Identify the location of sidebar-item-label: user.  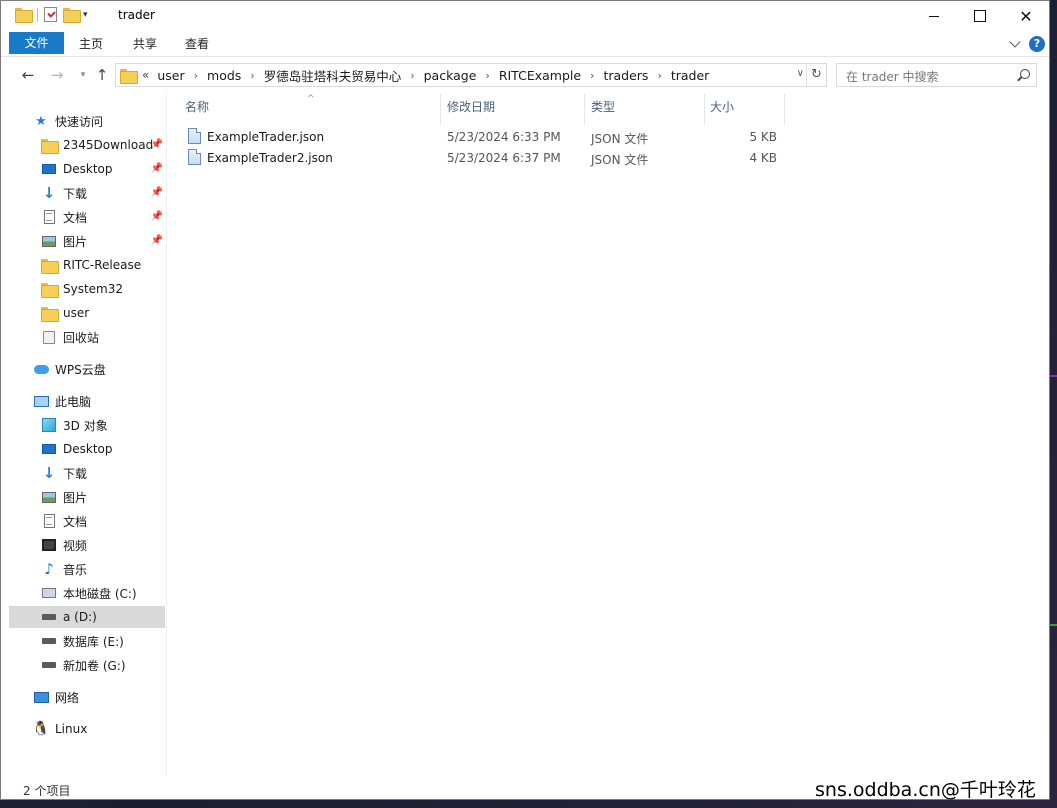
(76, 313).